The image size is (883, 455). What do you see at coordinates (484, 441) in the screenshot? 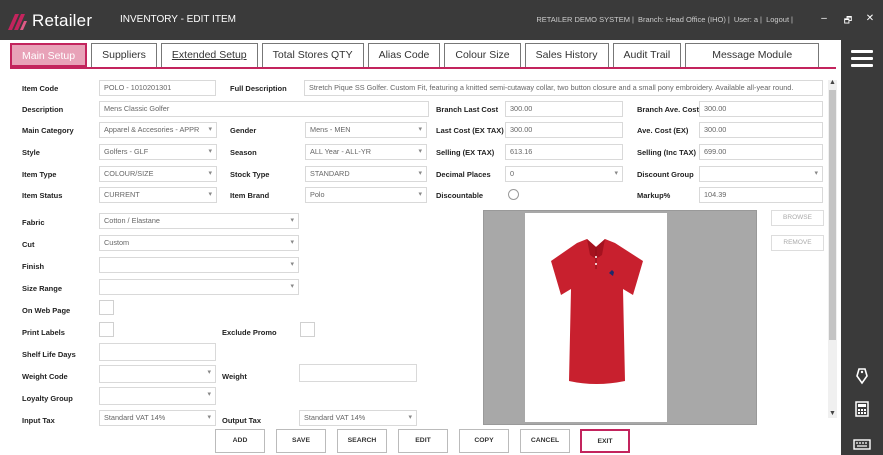
I see `copy-button: COPY` at bounding box center [484, 441].